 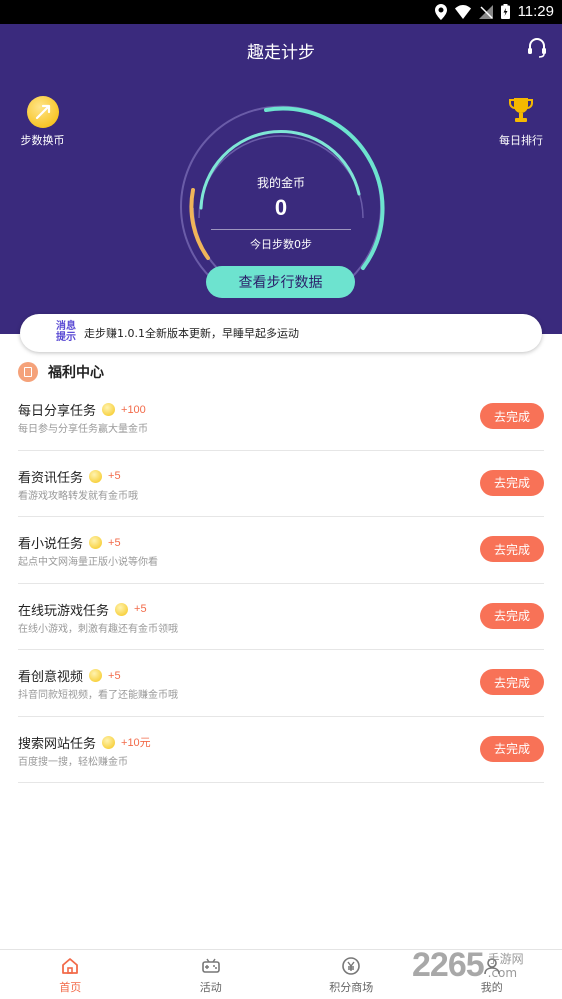 What do you see at coordinates (281, 617) in the screenshot?
I see `task-item: 在线玩游戏任务 +5 在线小游戏，刺激有趣还有金币领哦 去完成` at bounding box center [281, 617].